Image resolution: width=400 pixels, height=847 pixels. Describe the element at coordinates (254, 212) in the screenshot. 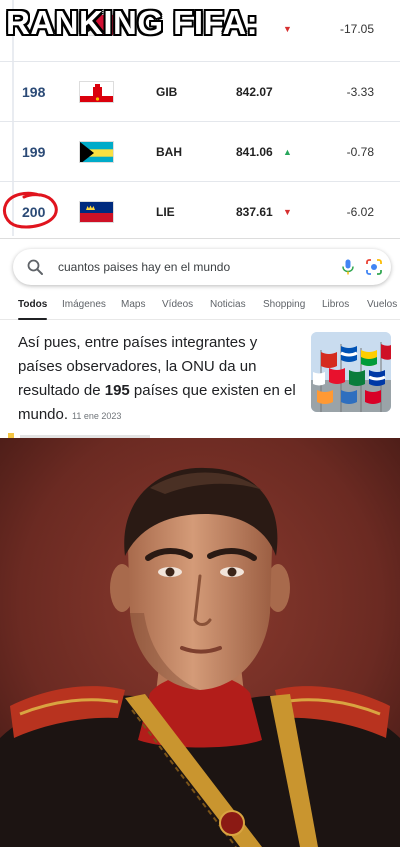

I see `points-value: 837.61` at that location.